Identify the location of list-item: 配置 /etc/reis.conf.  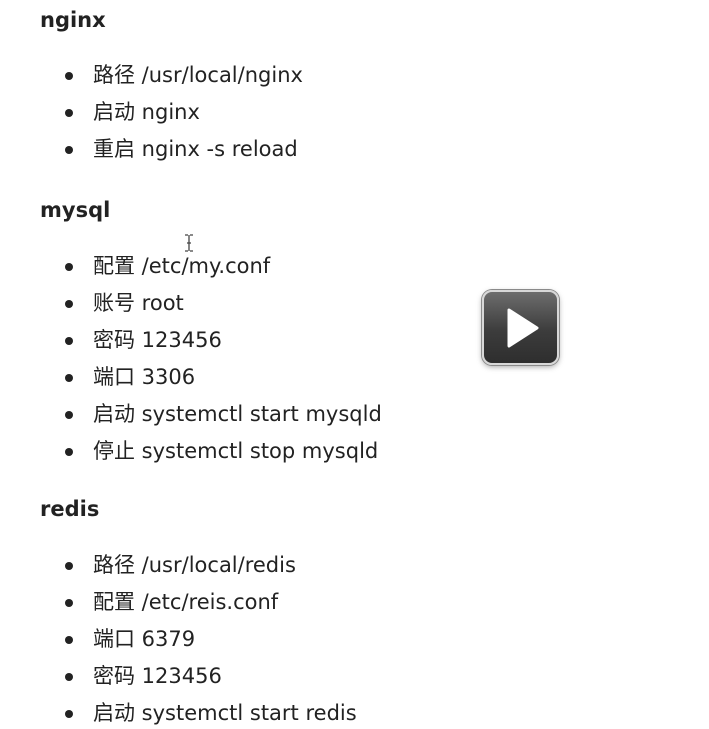
(209, 602).